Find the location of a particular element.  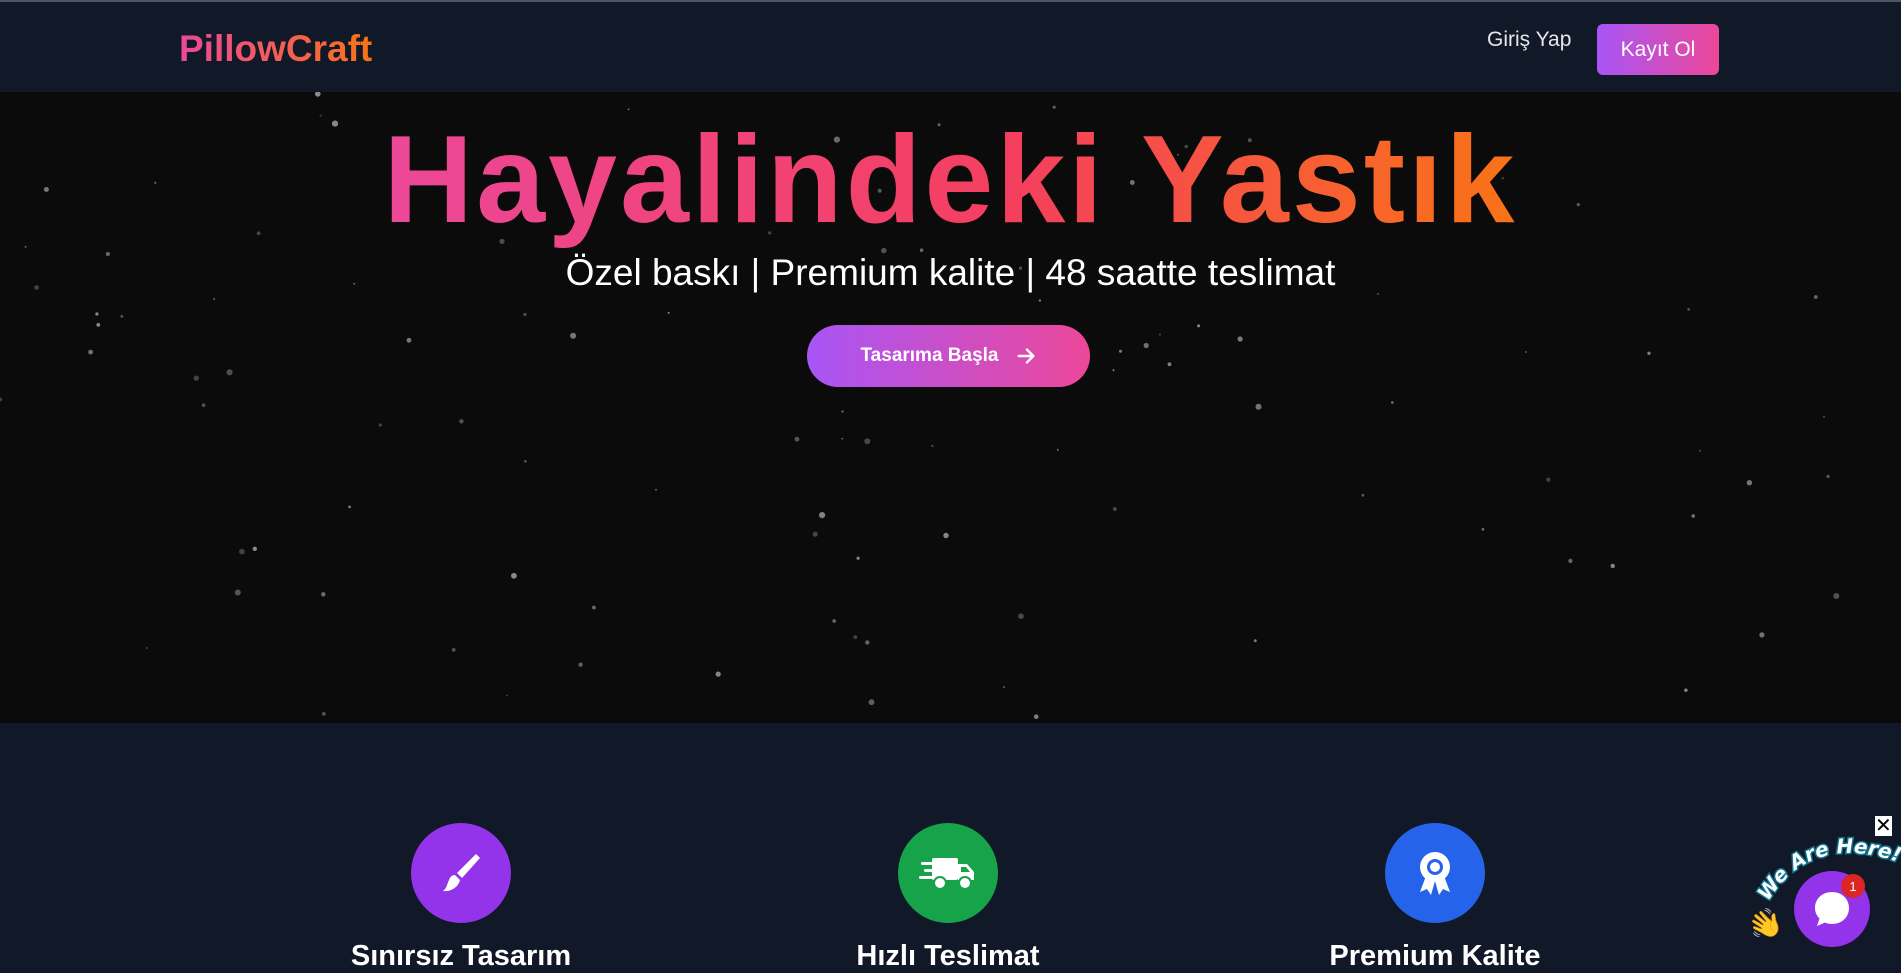

feature-fast-delivery: Hızlı Teslimat is located at coordinates (948, 898).